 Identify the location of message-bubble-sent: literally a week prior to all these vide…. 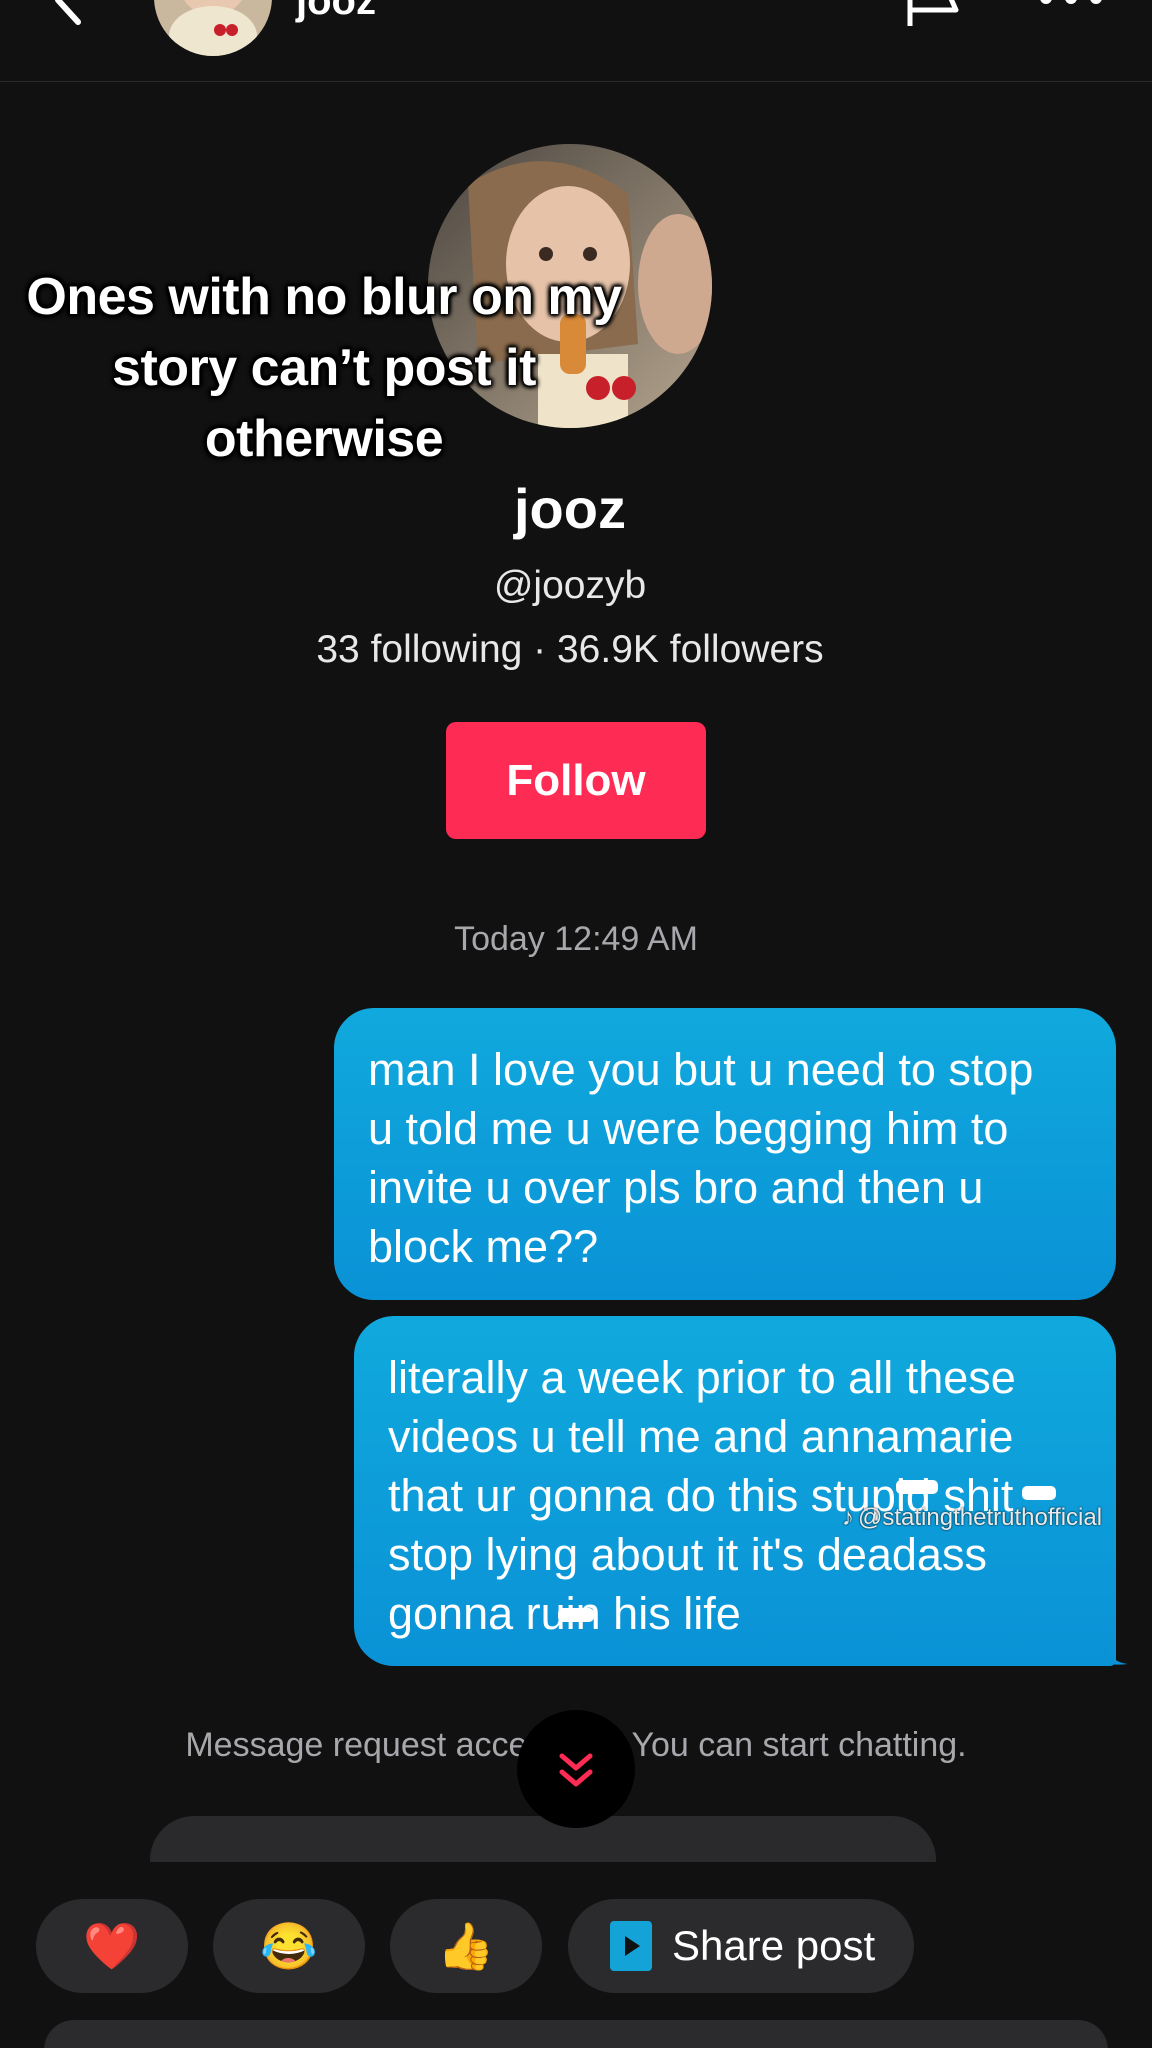
(735, 1491).